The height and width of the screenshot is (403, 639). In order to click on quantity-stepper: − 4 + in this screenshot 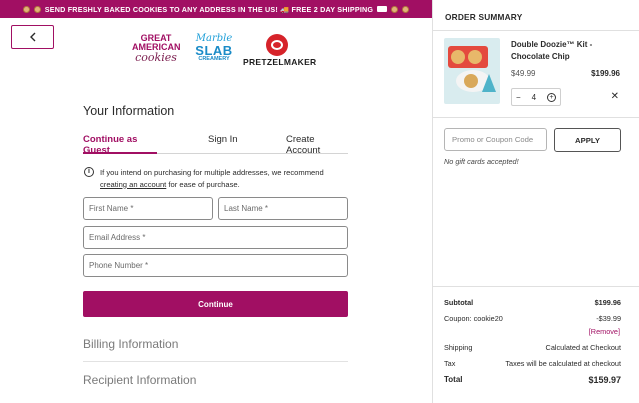, I will do `click(536, 97)`.